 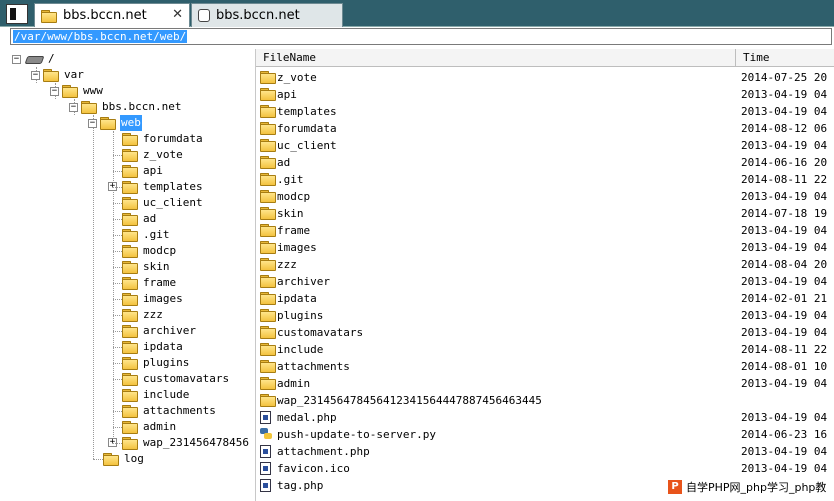 What do you see at coordinates (163, 187) in the screenshot?
I see `tree-node: templates` at bounding box center [163, 187].